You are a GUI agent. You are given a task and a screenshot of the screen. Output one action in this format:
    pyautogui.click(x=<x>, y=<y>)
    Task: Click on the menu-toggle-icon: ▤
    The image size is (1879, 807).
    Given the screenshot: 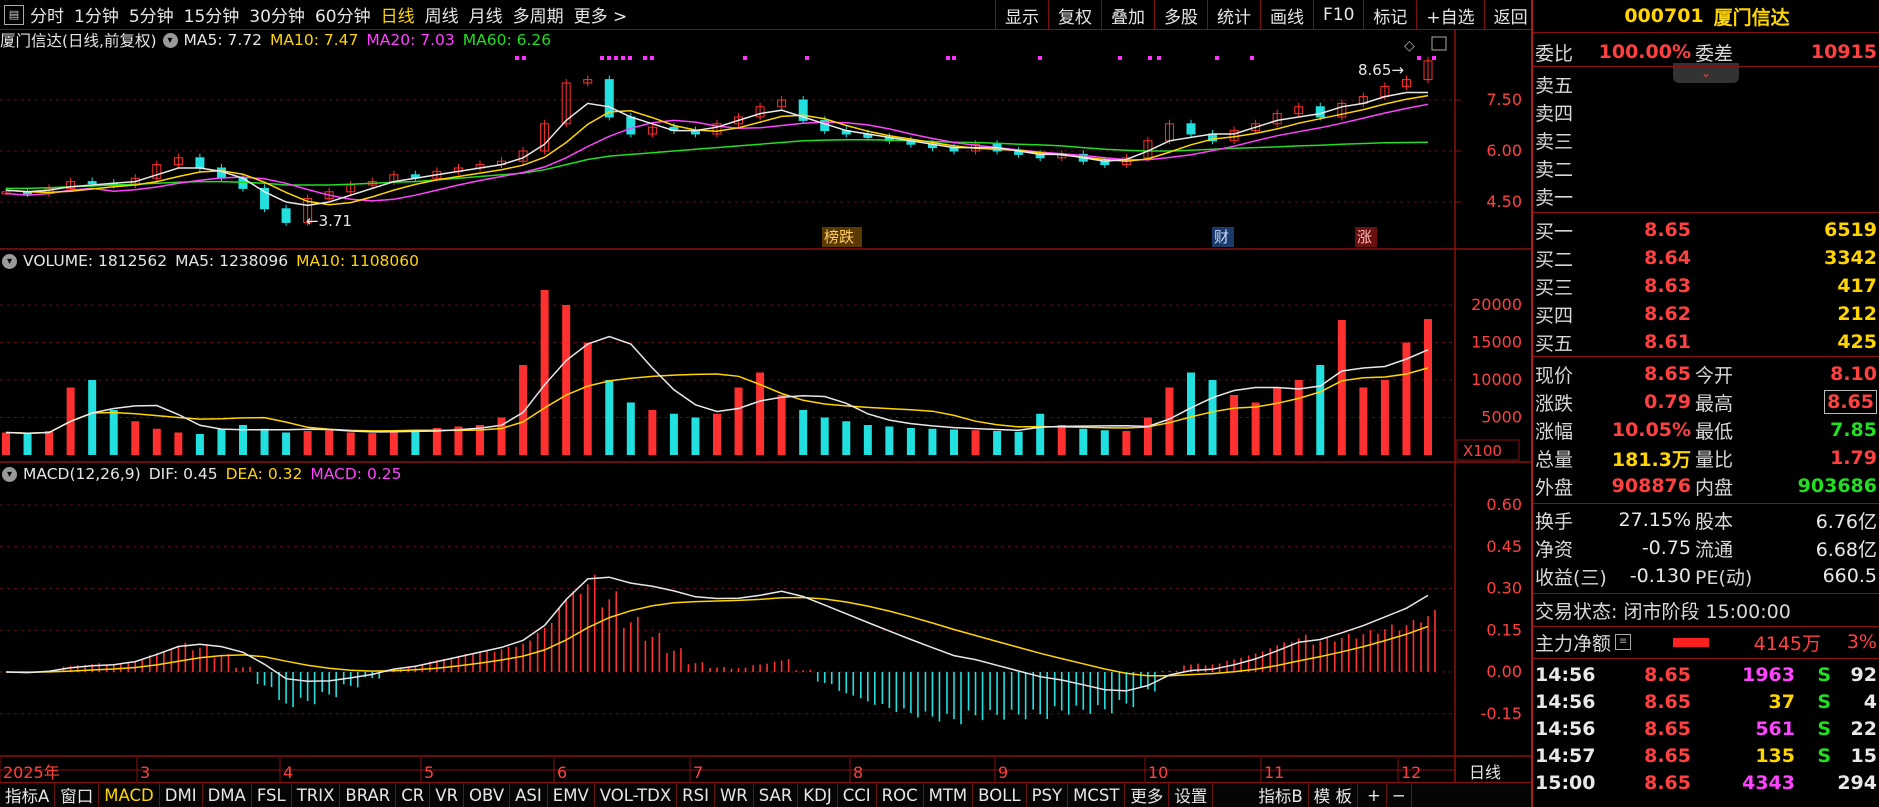 What is the action you would take?
    pyautogui.click(x=14, y=14)
    